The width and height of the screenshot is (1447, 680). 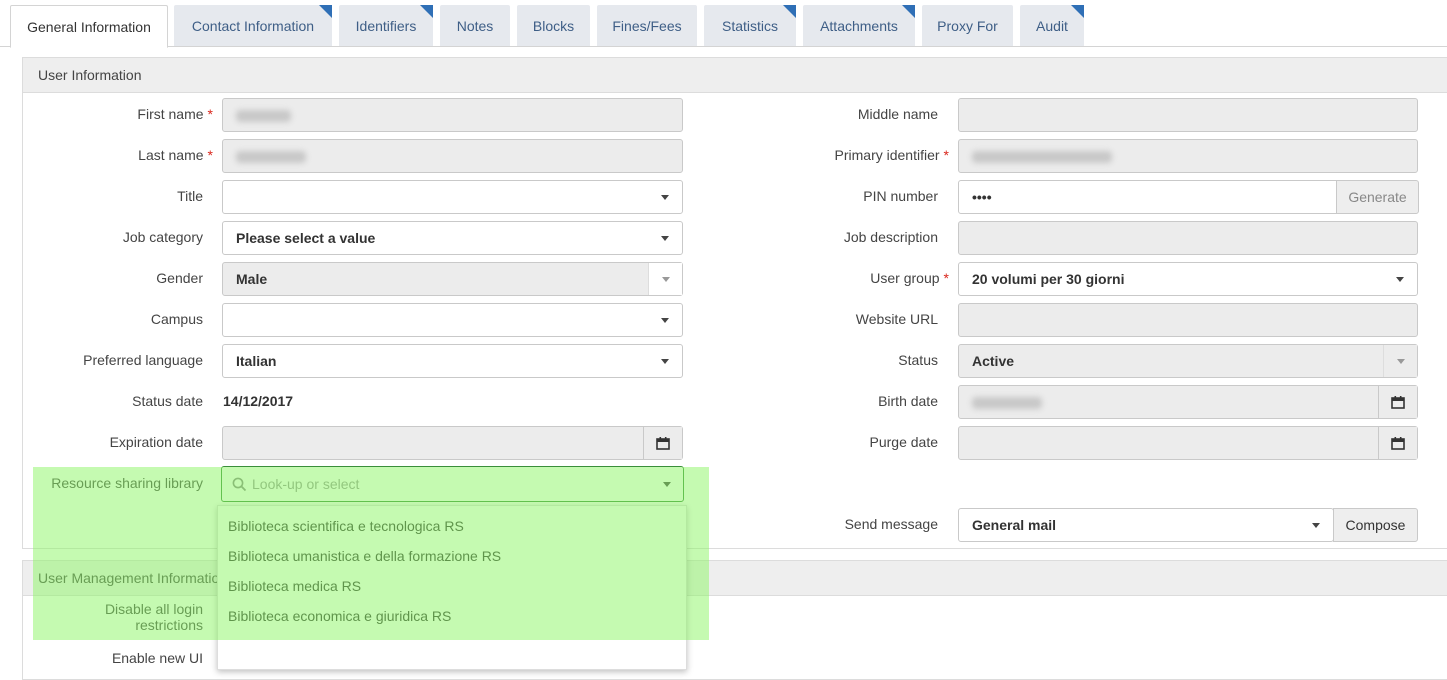 I want to click on tab-label: Contact Information, so click(x=253, y=25).